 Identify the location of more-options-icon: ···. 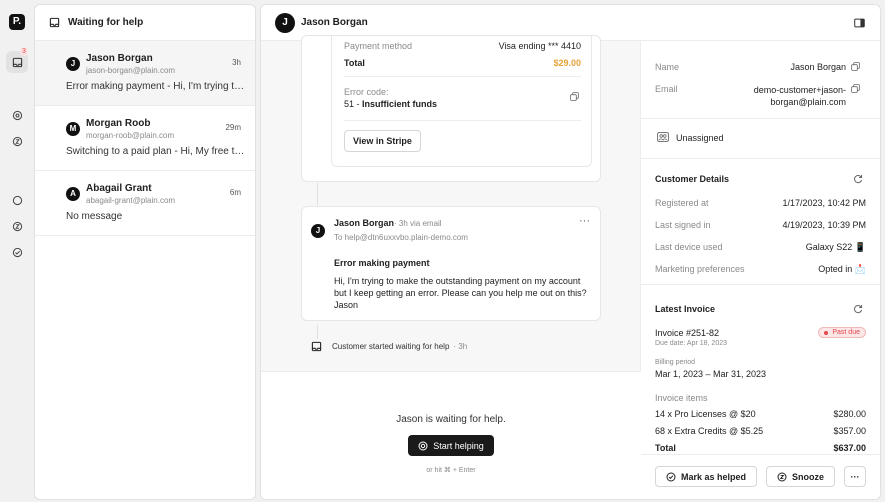
(584, 221).